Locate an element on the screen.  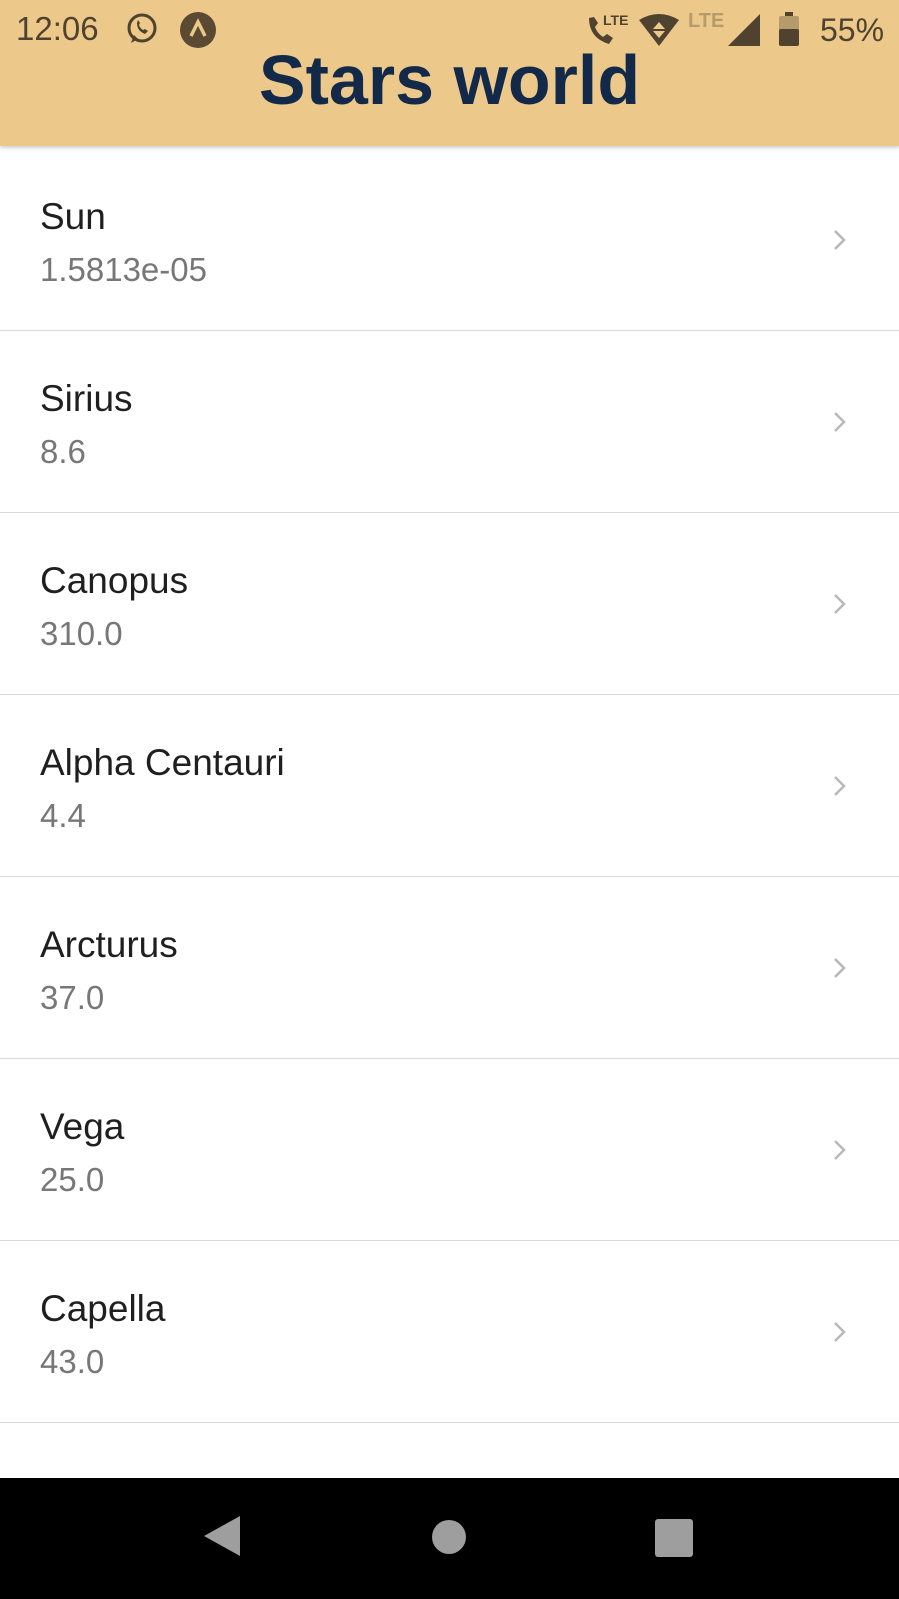
star-value: 8.6 is located at coordinates (63, 451).